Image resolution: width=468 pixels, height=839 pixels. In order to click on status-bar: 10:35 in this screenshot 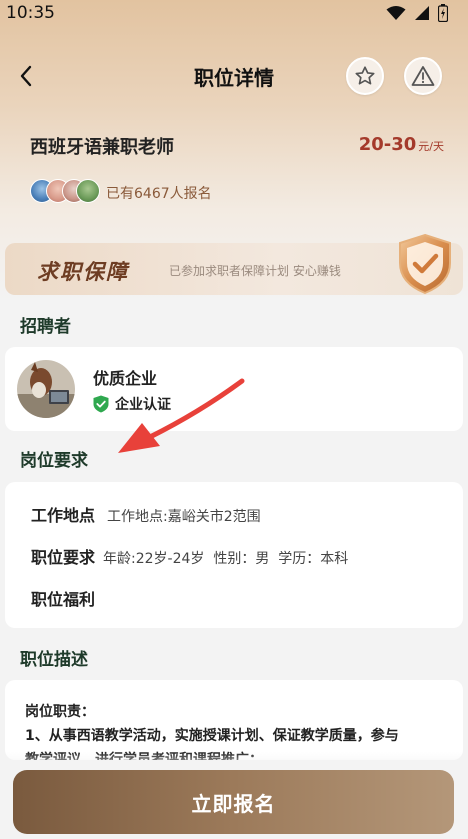, I will do `click(234, 13)`.